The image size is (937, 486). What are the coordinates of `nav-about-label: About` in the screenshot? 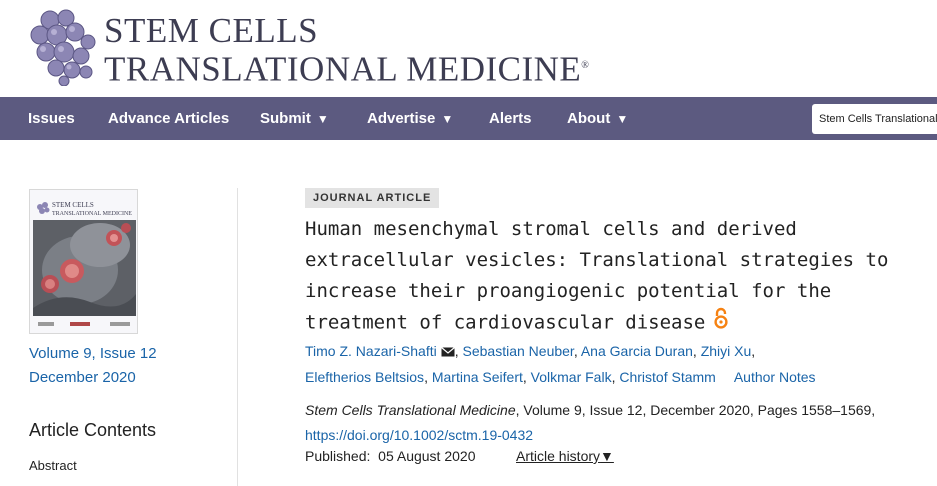 It's located at (589, 118).